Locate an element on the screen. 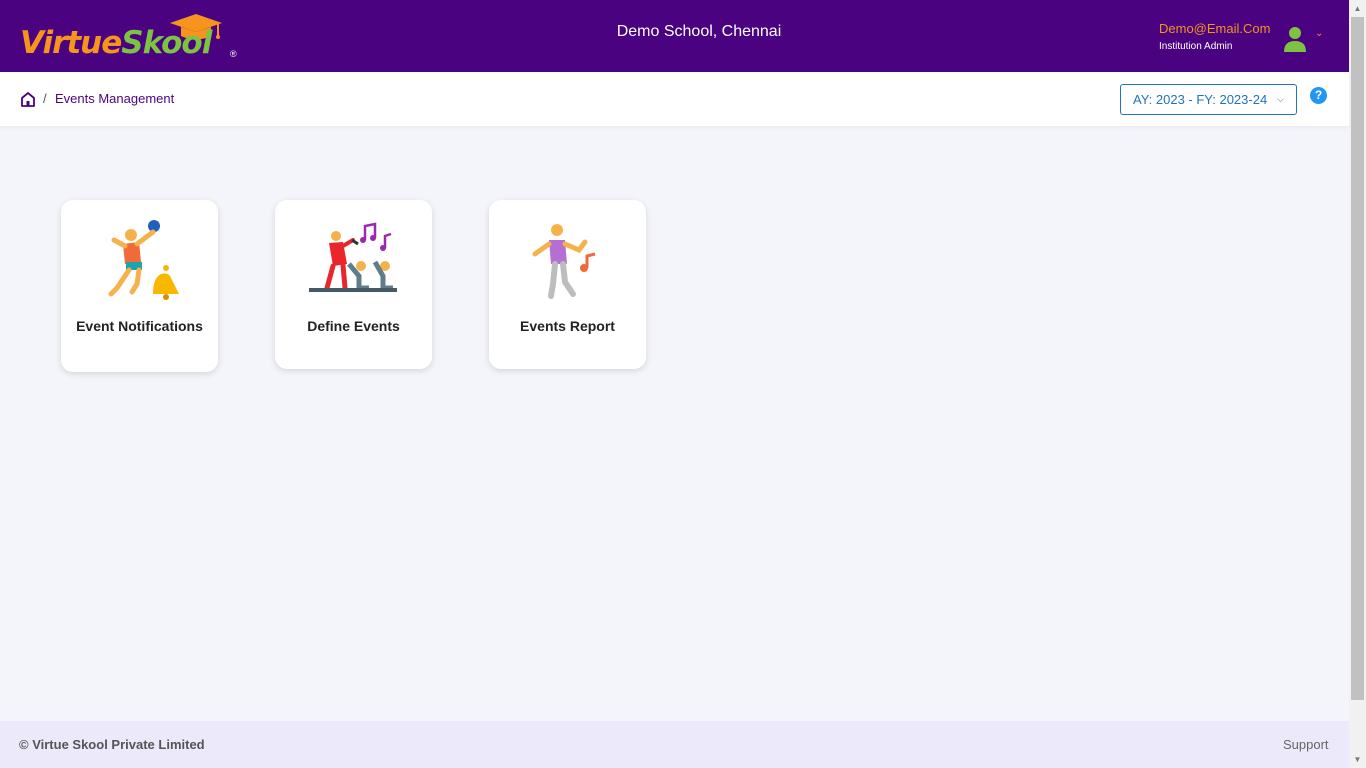  card-label: Event Notifications is located at coordinates (139, 326).